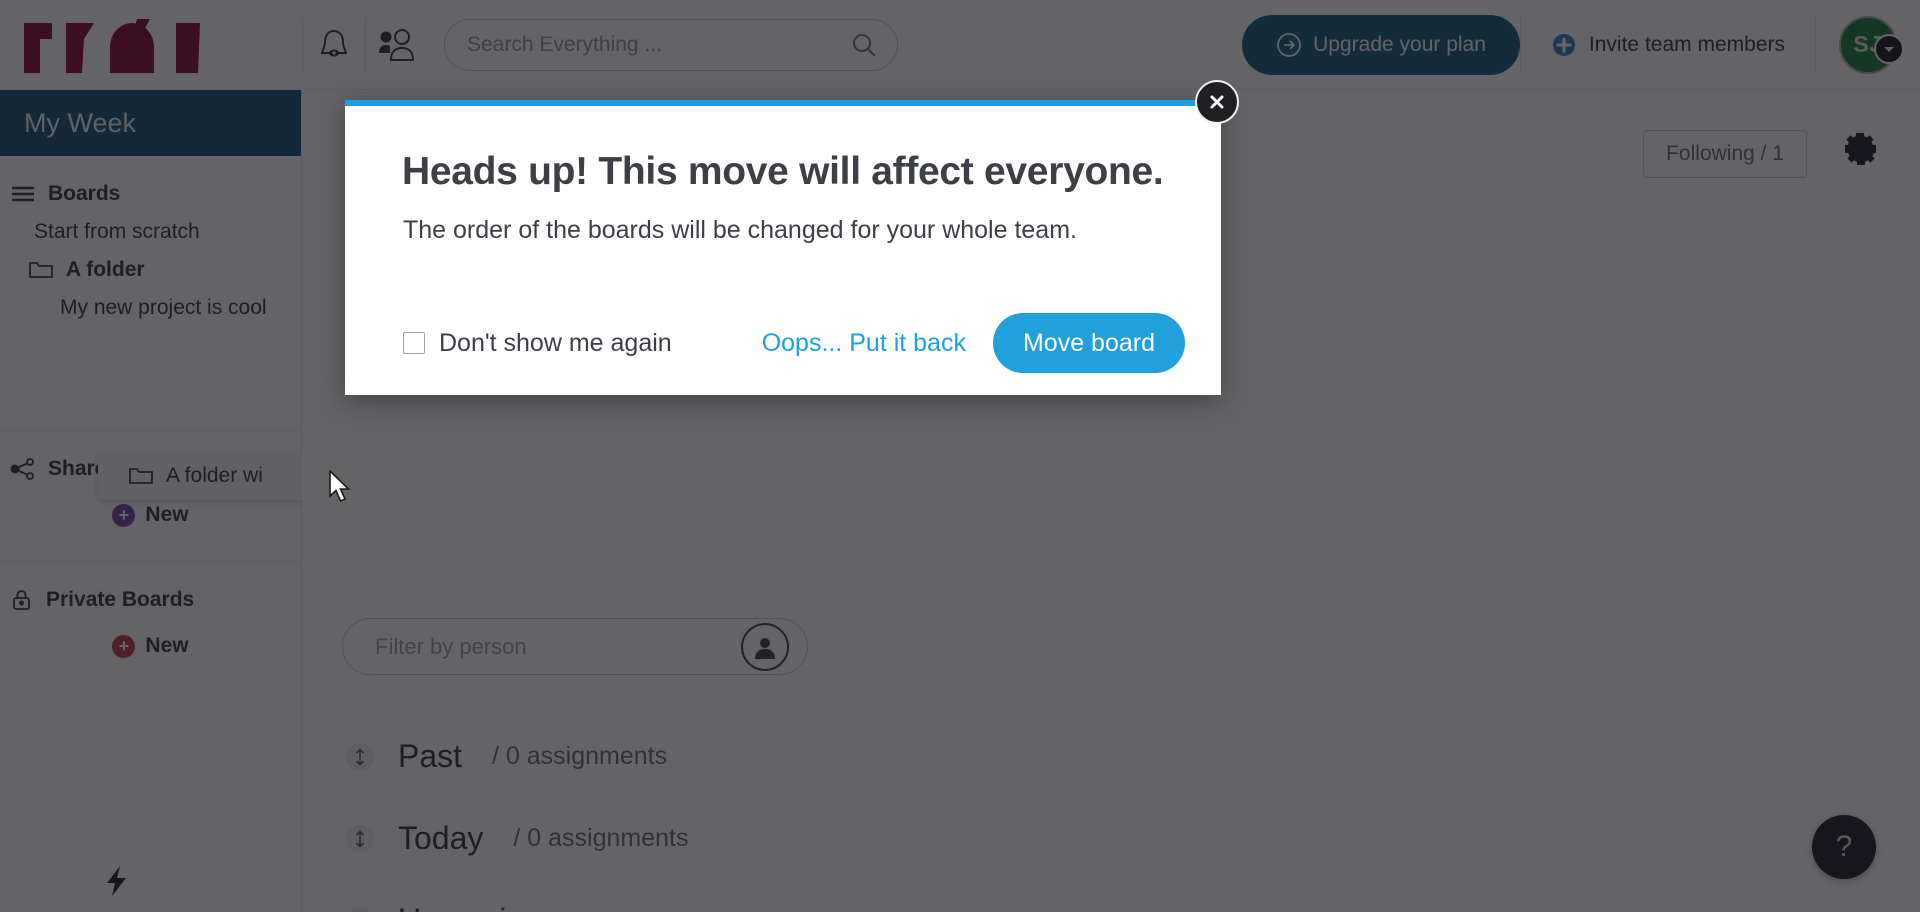  I want to click on dont-show-again-label: Don't show me again, so click(555, 342).